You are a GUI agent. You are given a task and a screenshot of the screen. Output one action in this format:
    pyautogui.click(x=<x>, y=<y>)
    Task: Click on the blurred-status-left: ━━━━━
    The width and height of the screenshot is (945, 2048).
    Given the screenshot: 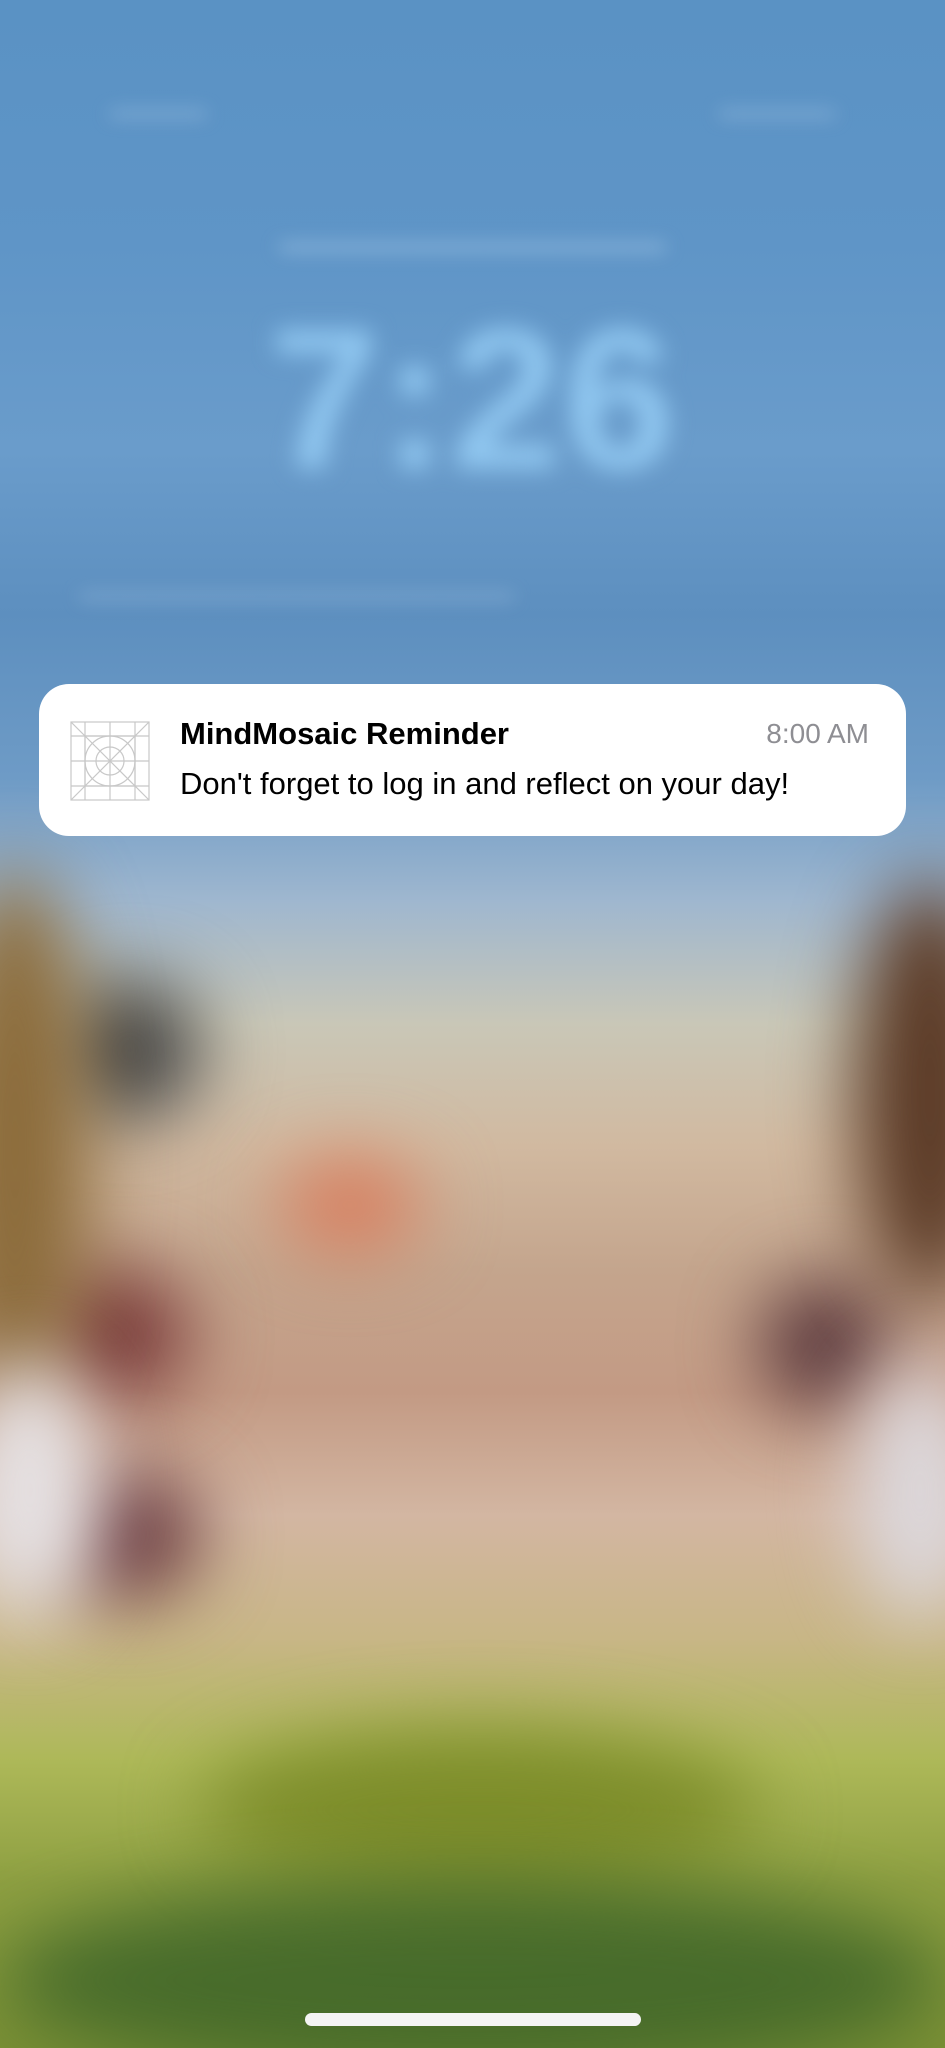 What is the action you would take?
    pyautogui.click(x=158, y=114)
    